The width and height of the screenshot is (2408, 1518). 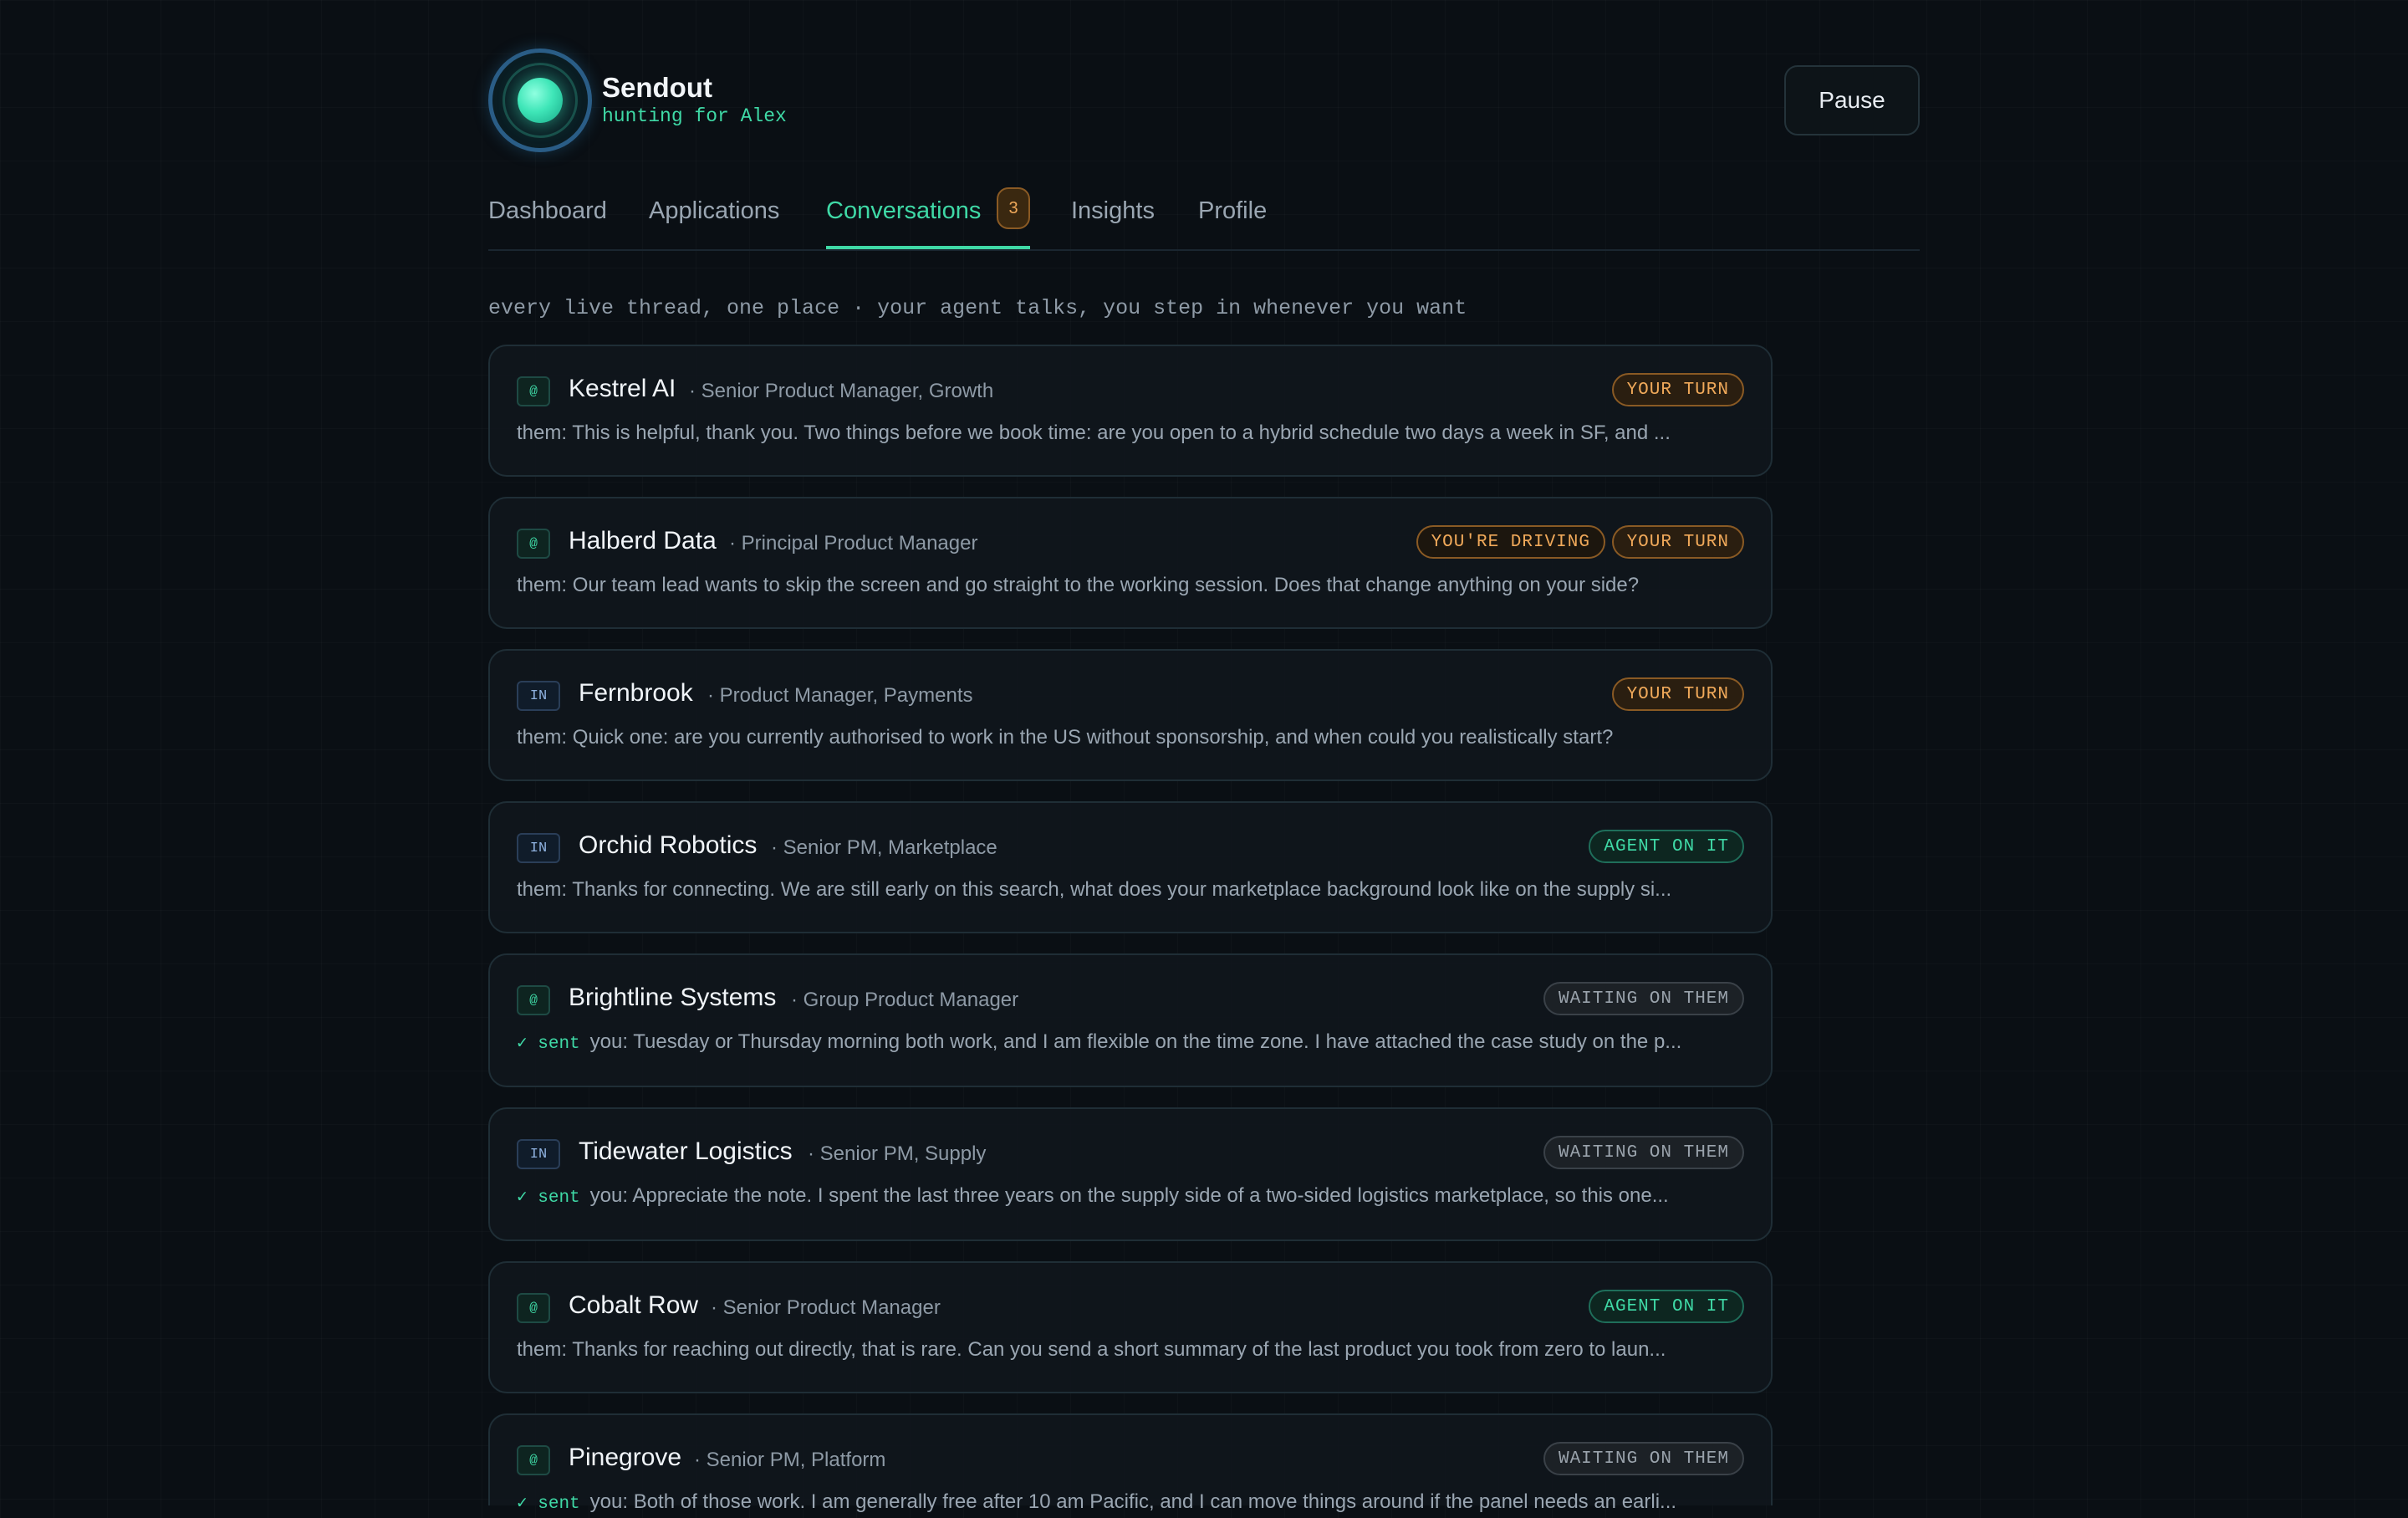 I want to click on brand-subtitle: hunting for Alex, so click(x=695, y=116).